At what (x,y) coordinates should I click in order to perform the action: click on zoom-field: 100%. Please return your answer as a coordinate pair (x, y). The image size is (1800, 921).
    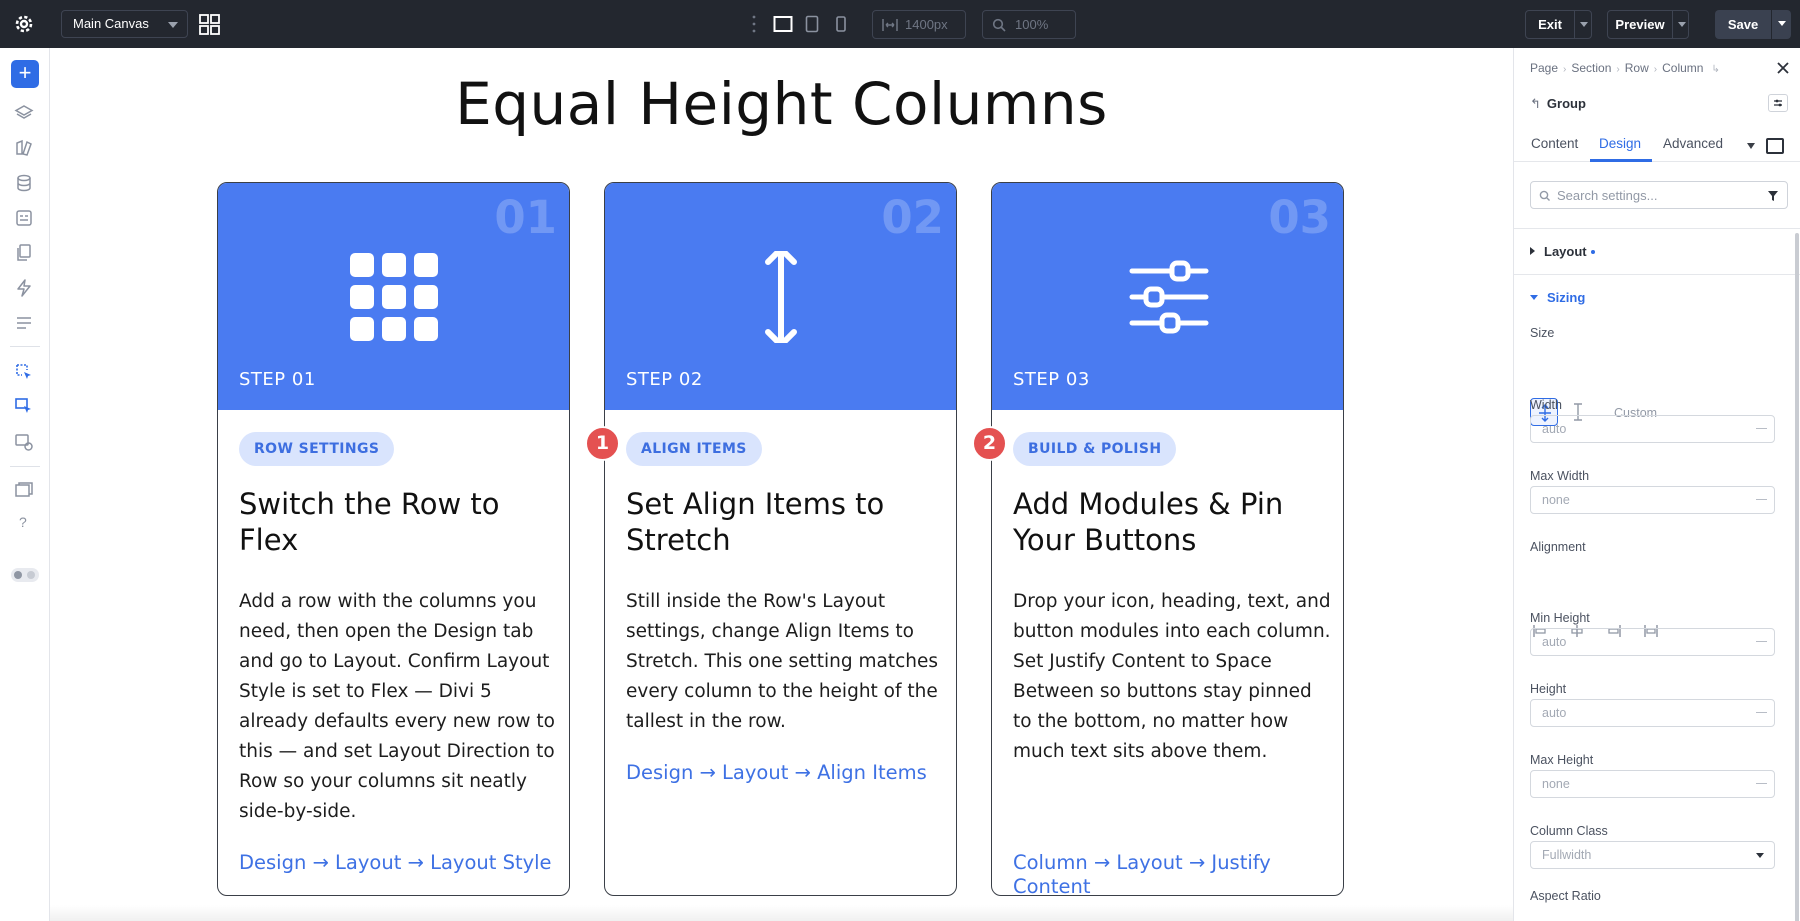
    Looking at the image, I should click on (1029, 24).